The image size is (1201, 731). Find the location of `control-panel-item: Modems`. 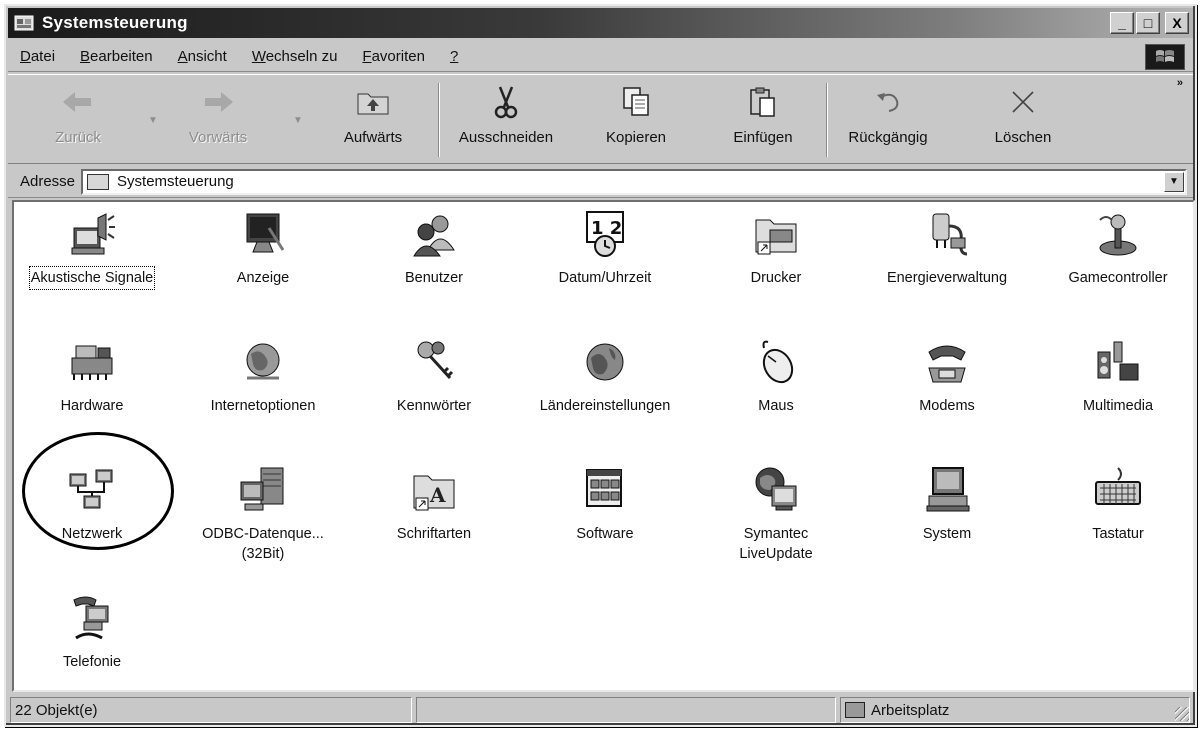

control-panel-item: Modems is located at coordinates (947, 377).